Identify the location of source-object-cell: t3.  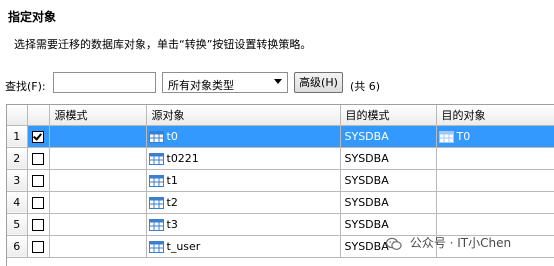
(243, 224).